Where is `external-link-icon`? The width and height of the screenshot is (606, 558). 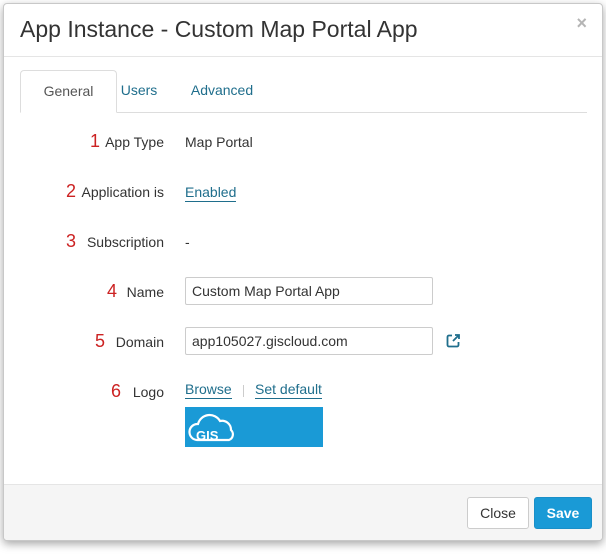 external-link-icon is located at coordinates (453, 340).